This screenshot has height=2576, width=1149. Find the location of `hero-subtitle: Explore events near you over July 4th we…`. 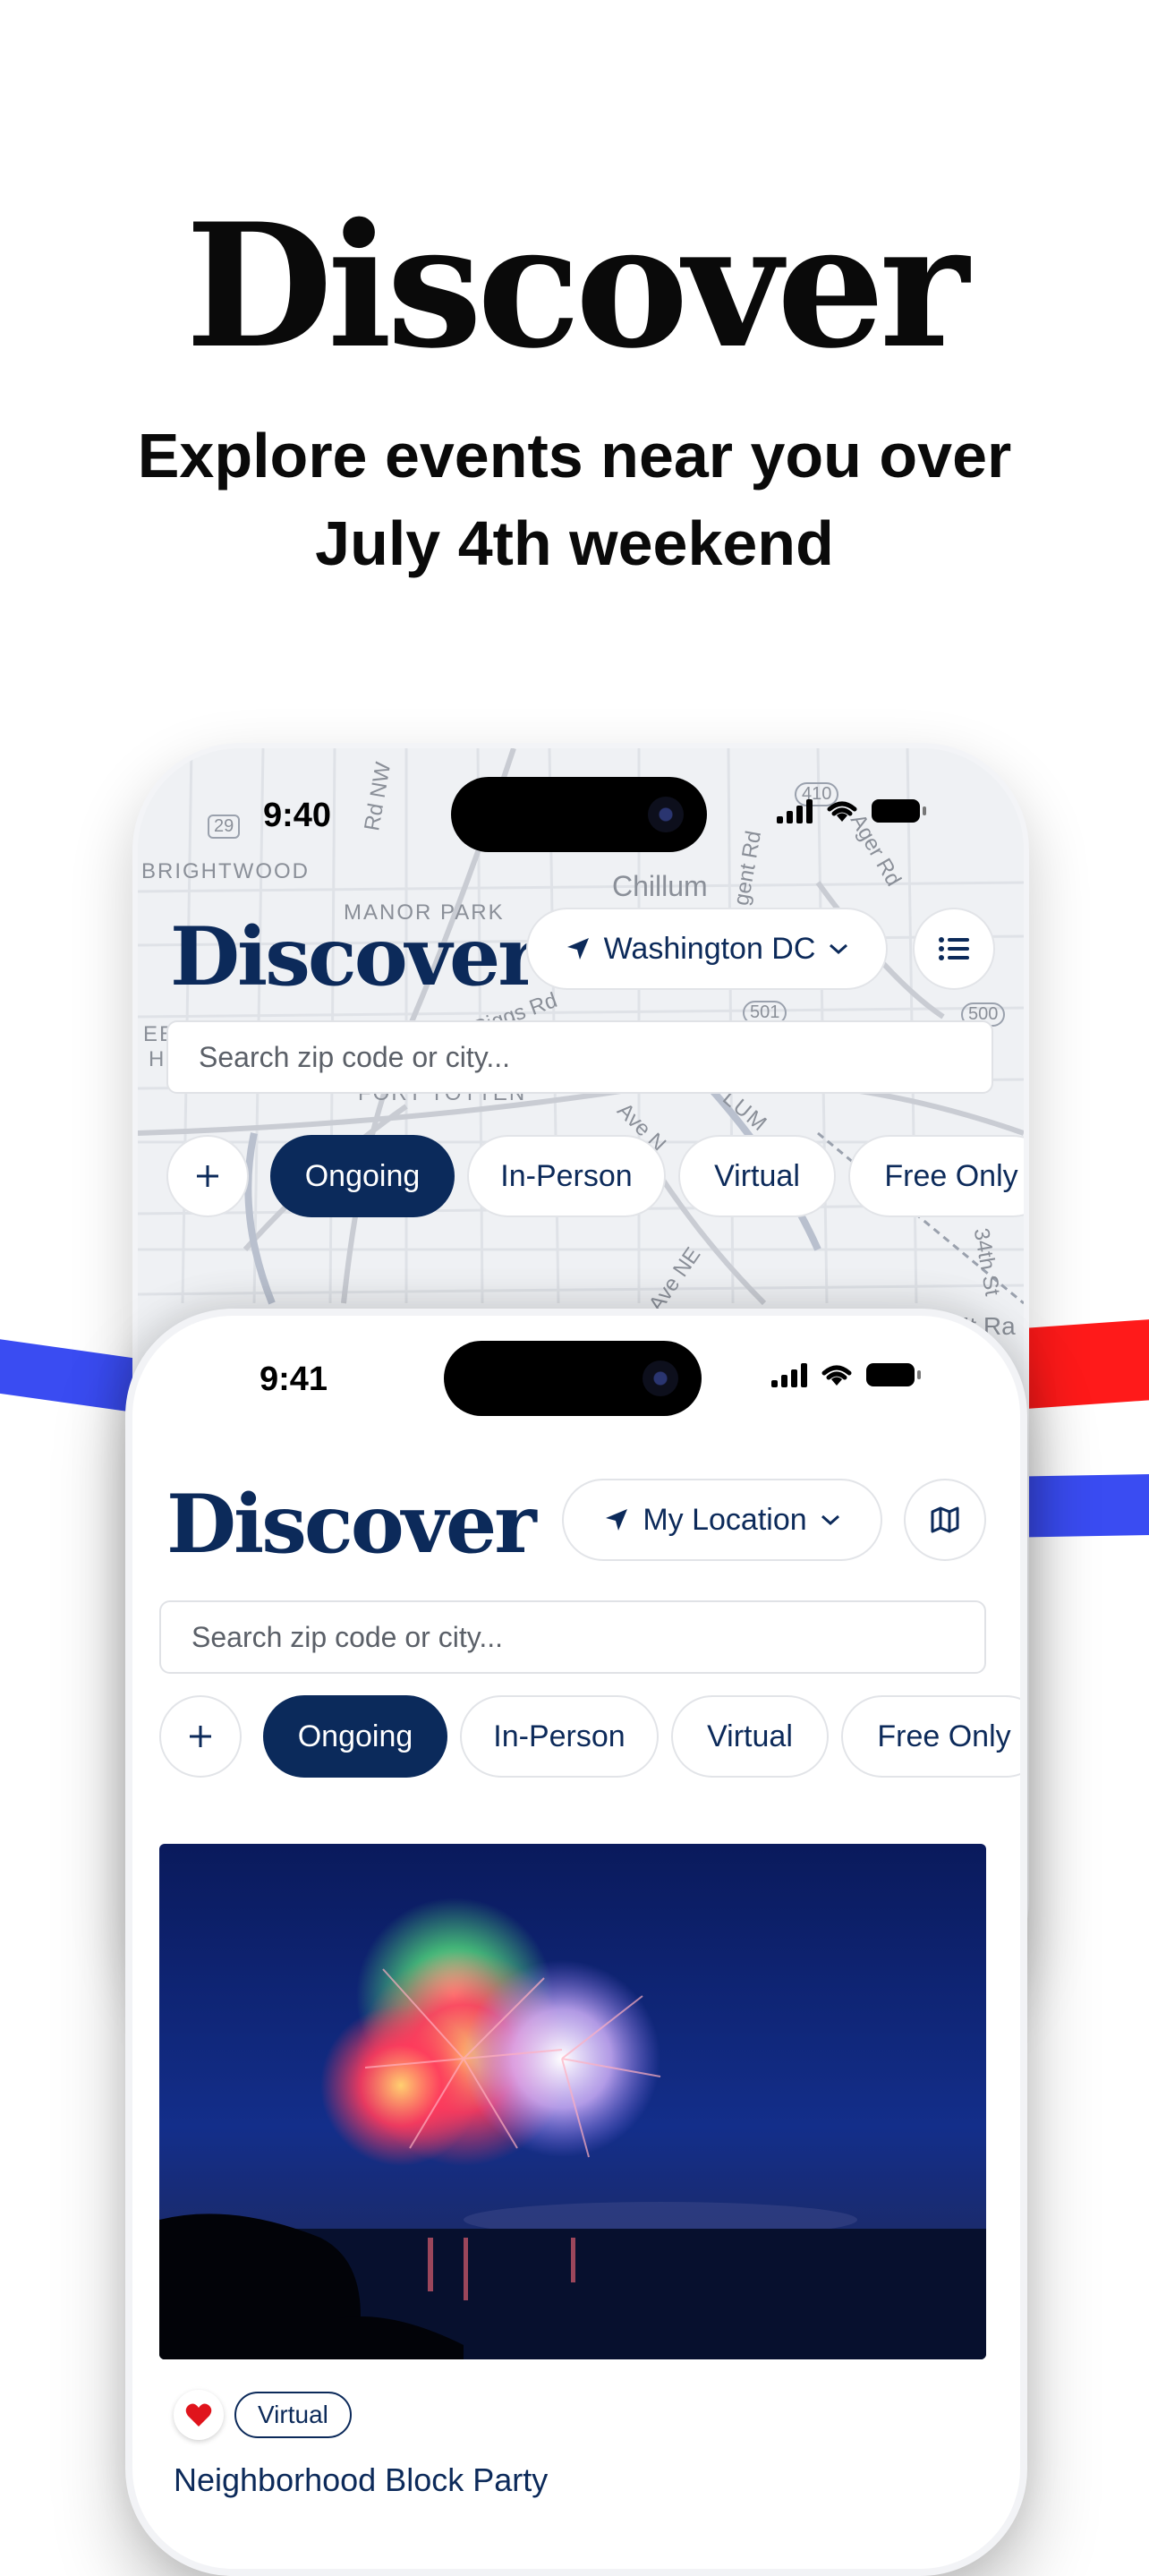

hero-subtitle: Explore events near you over July 4th we… is located at coordinates (574, 499).